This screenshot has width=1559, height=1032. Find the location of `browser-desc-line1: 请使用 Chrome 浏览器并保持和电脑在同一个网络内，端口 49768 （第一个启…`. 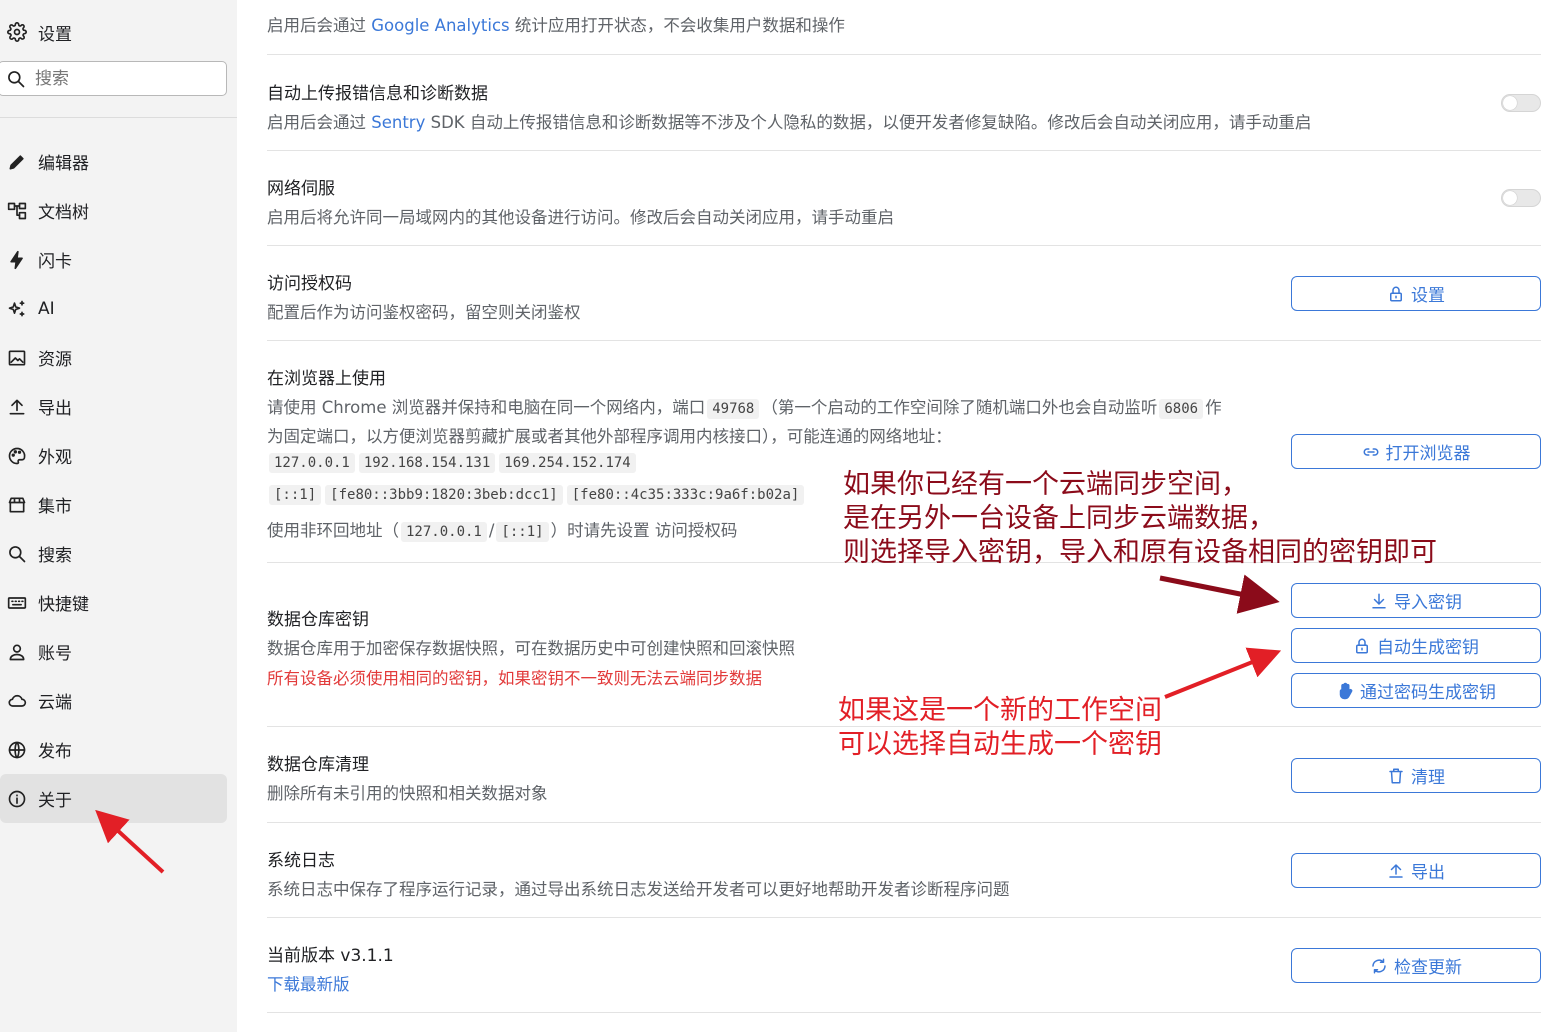

browser-desc-line1: 请使用 Chrome 浏览器并保持和电脑在同一个网络内，端口 49768 （第一个启… is located at coordinates (744, 408).